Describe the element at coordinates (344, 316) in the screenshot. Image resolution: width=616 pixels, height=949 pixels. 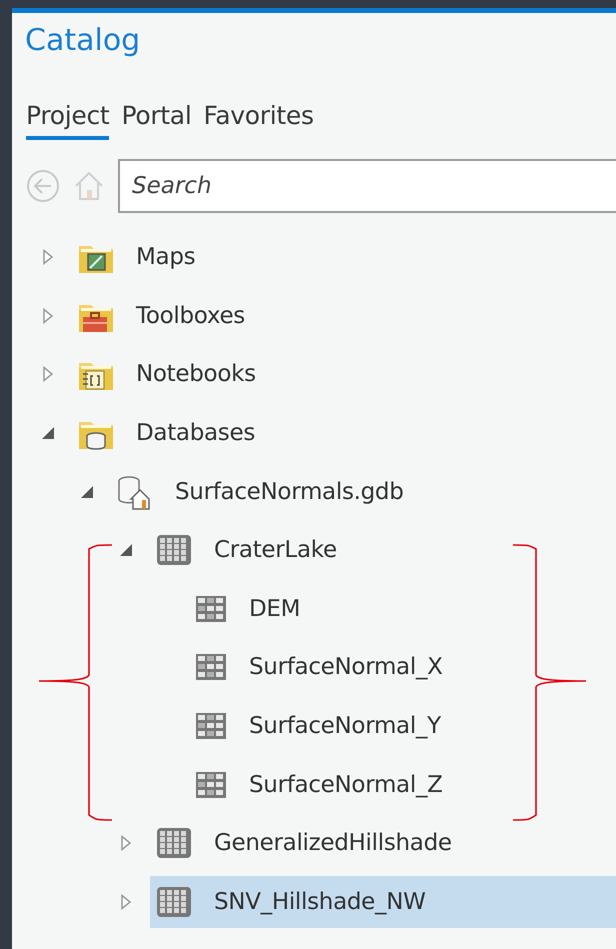
I see `tree-item: Toolboxes` at that location.